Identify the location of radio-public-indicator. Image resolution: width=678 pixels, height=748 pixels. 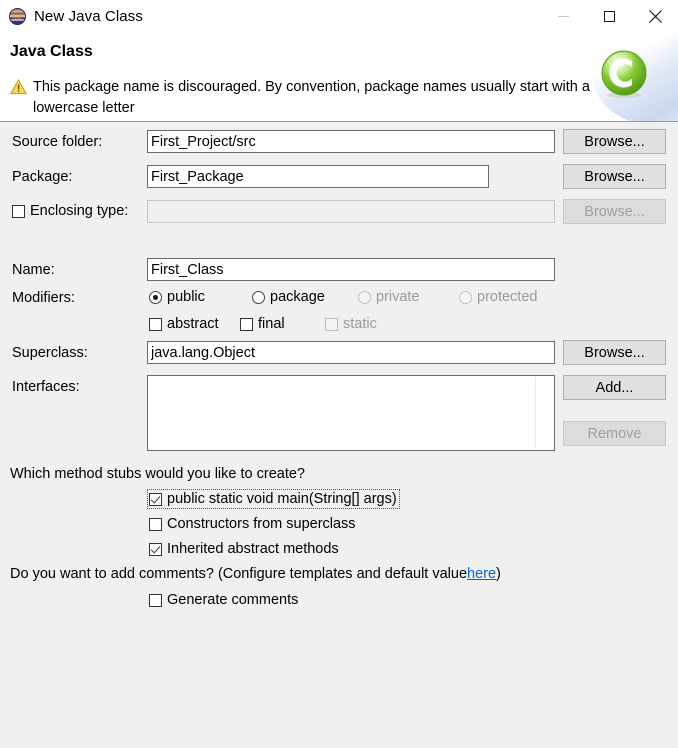
(155, 297).